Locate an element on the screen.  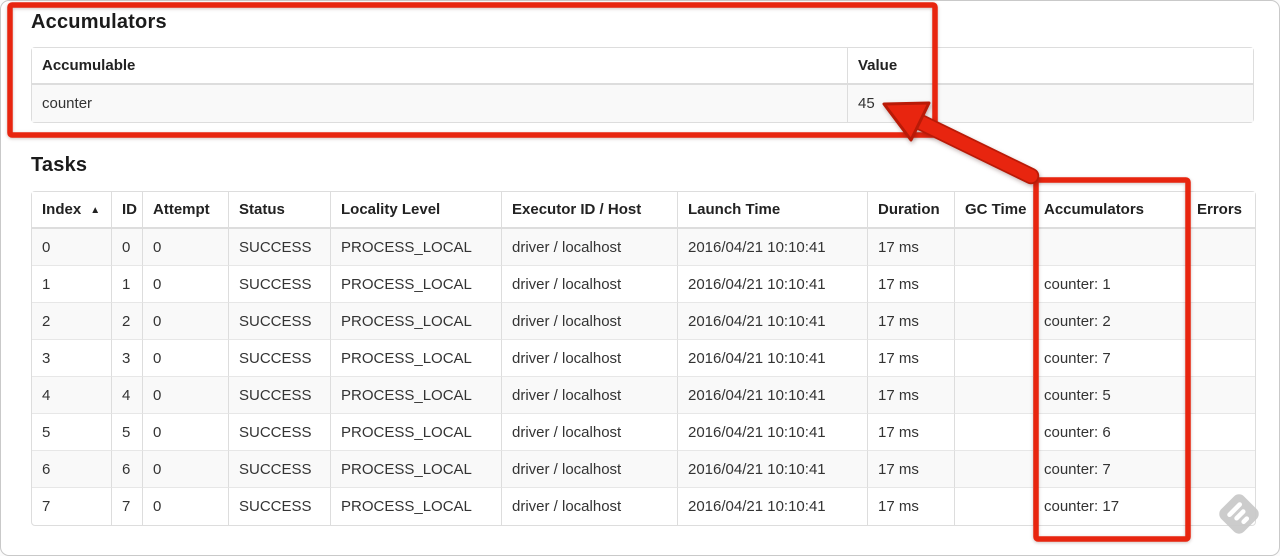
column-header-id: ID is located at coordinates (127, 210).